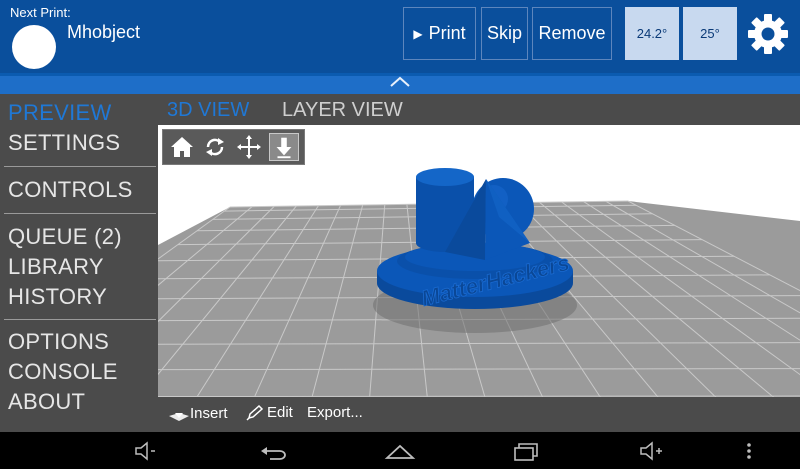 This screenshot has height=469, width=800. I want to click on edit-label: Edit, so click(280, 412).